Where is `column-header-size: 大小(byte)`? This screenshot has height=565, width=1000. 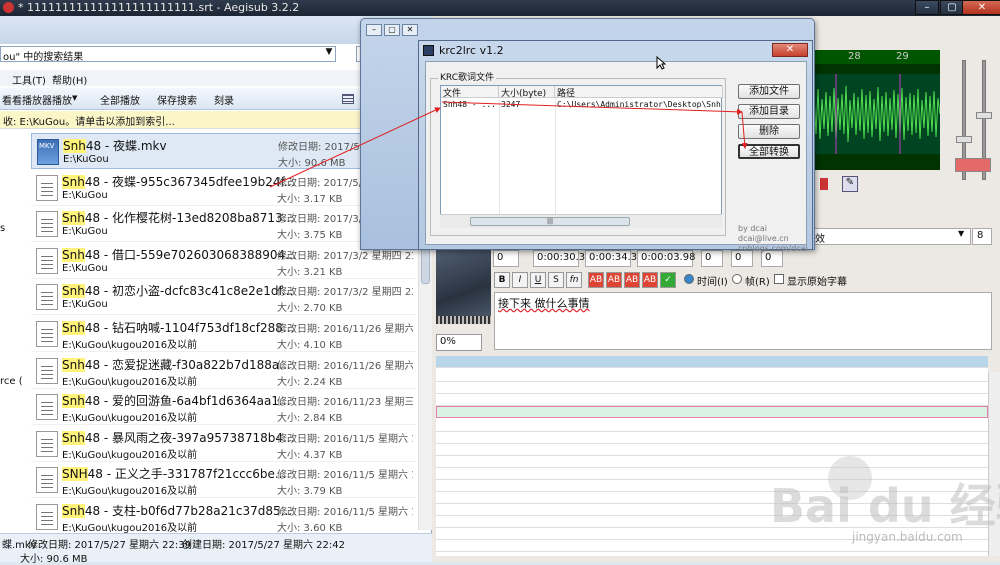
column-header-size: 大小(byte) is located at coordinates (527, 92).